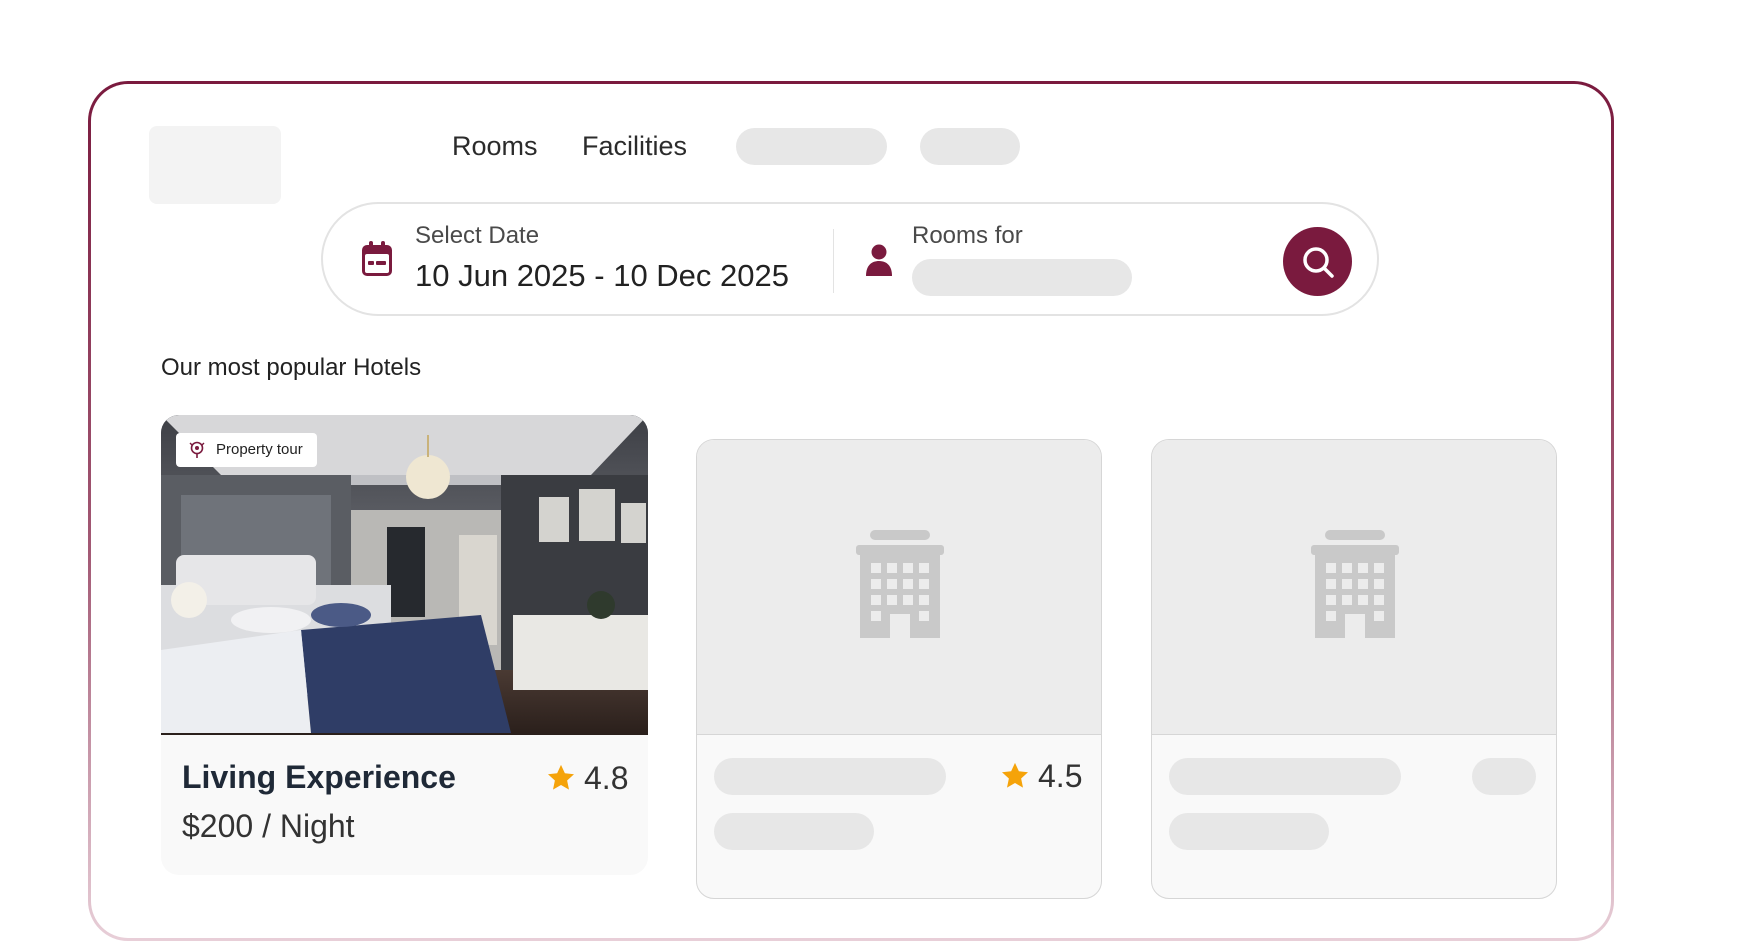 The width and height of the screenshot is (1755, 941). I want to click on nav-link-rooms: Rooms, so click(495, 146).